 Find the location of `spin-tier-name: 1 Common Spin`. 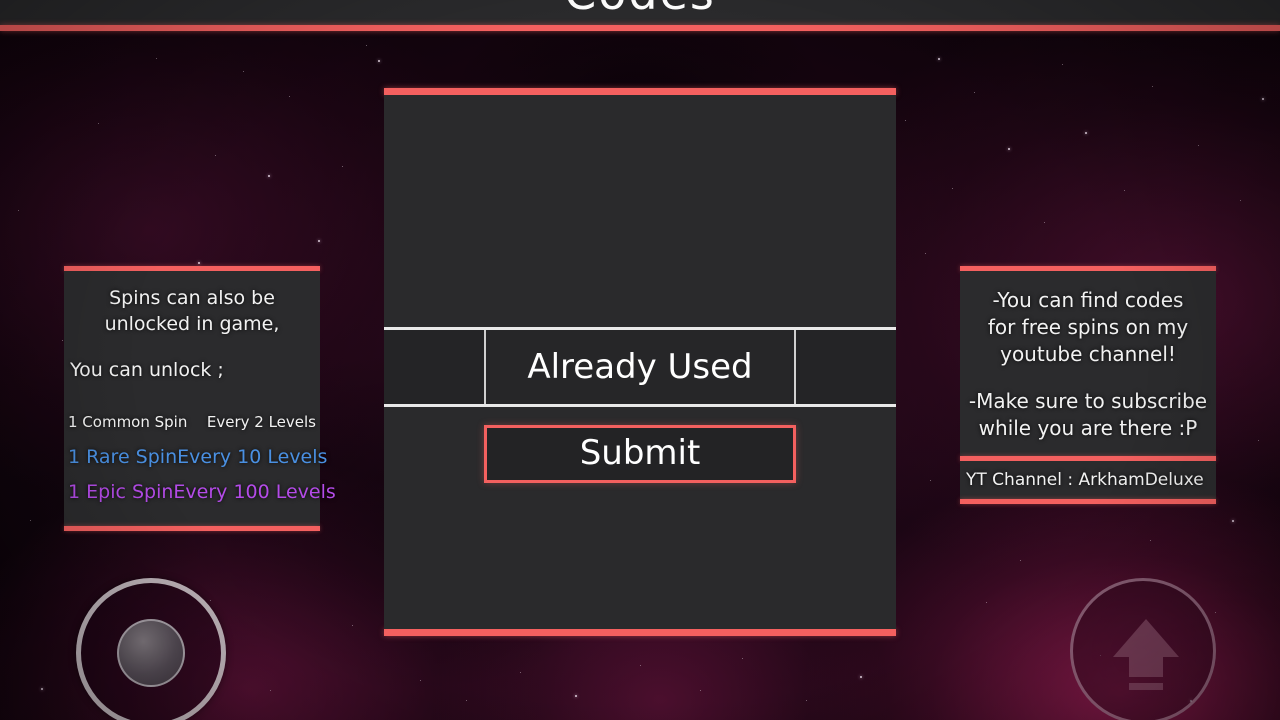

spin-tier-name: 1 Common Spin is located at coordinates (128, 422).